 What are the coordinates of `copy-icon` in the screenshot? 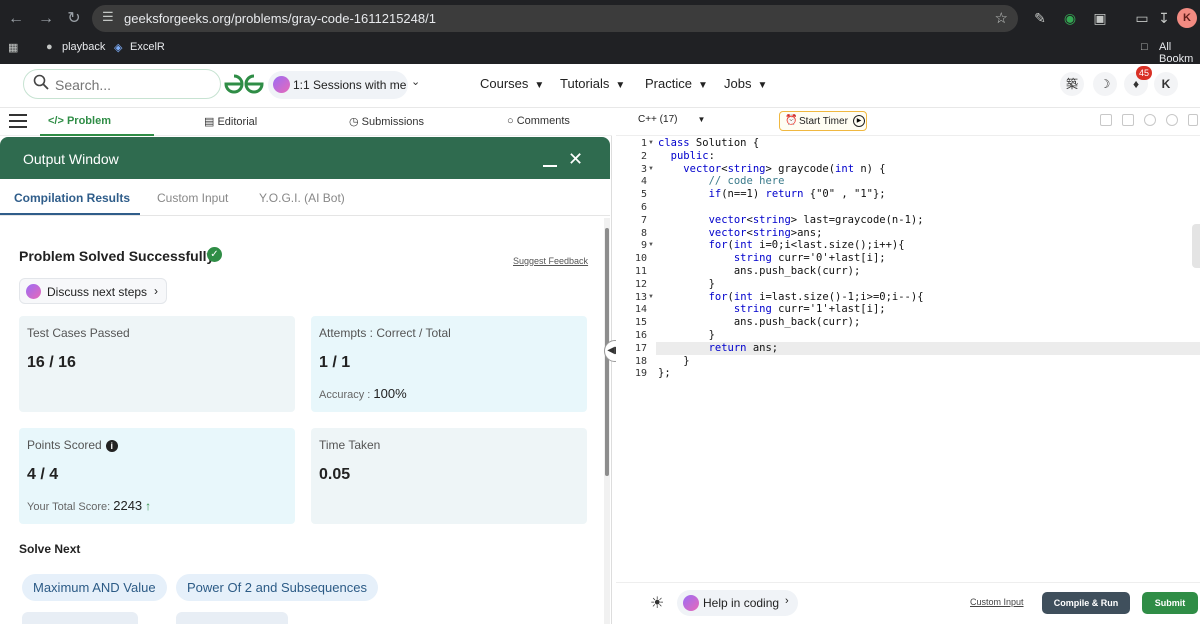 It's located at (1106, 120).